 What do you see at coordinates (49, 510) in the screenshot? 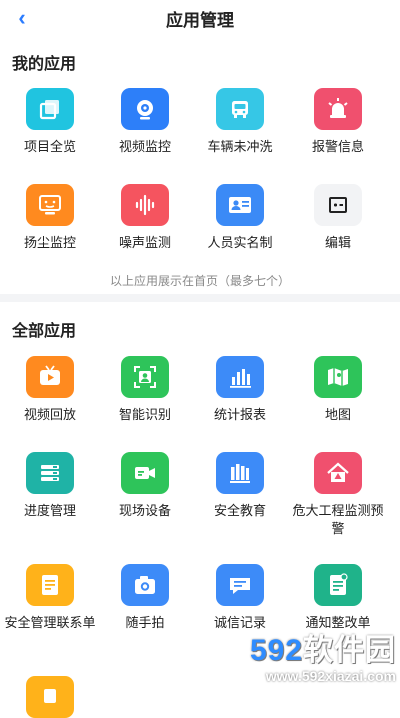
I see `app-label: 进度管理` at bounding box center [49, 510].